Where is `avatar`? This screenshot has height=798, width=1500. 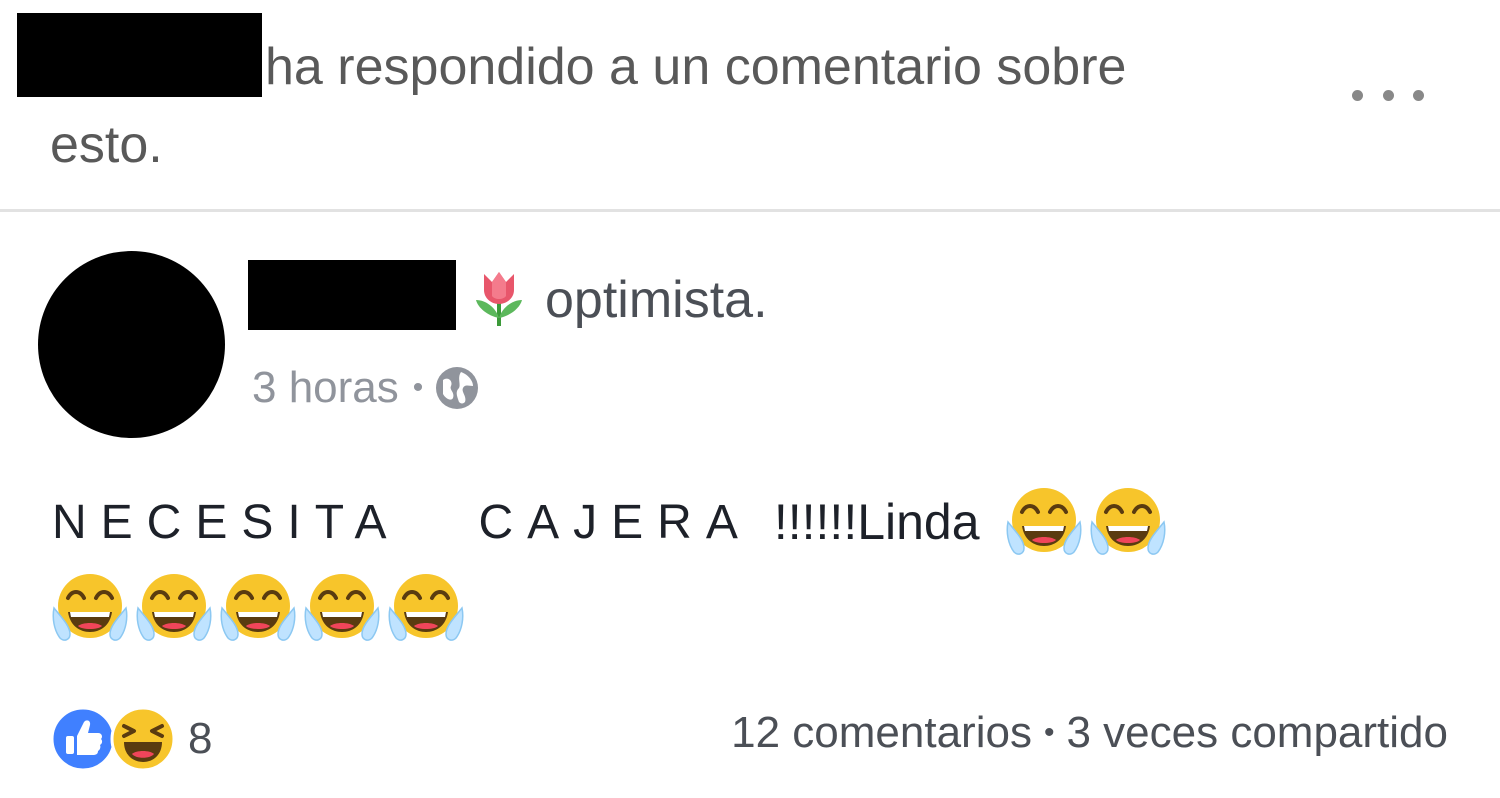
avatar is located at coordinates (131, 344).